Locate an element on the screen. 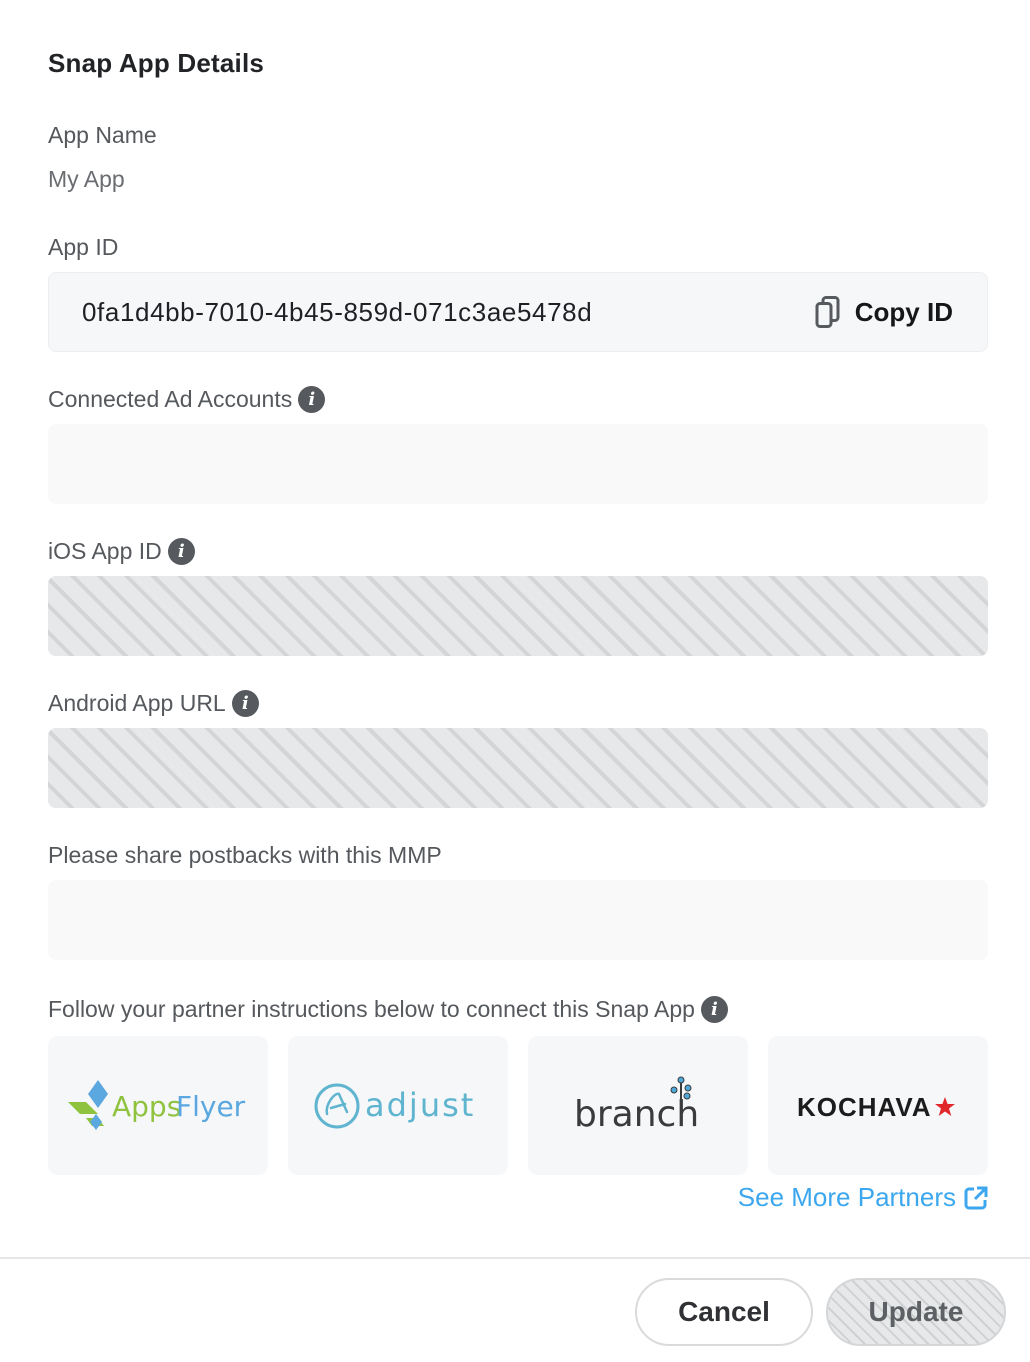 The width and height of the screenshot is (1030, 1362). mmp-label-text: Please share postbacks with this MMP is located at coordinates (245, 855).